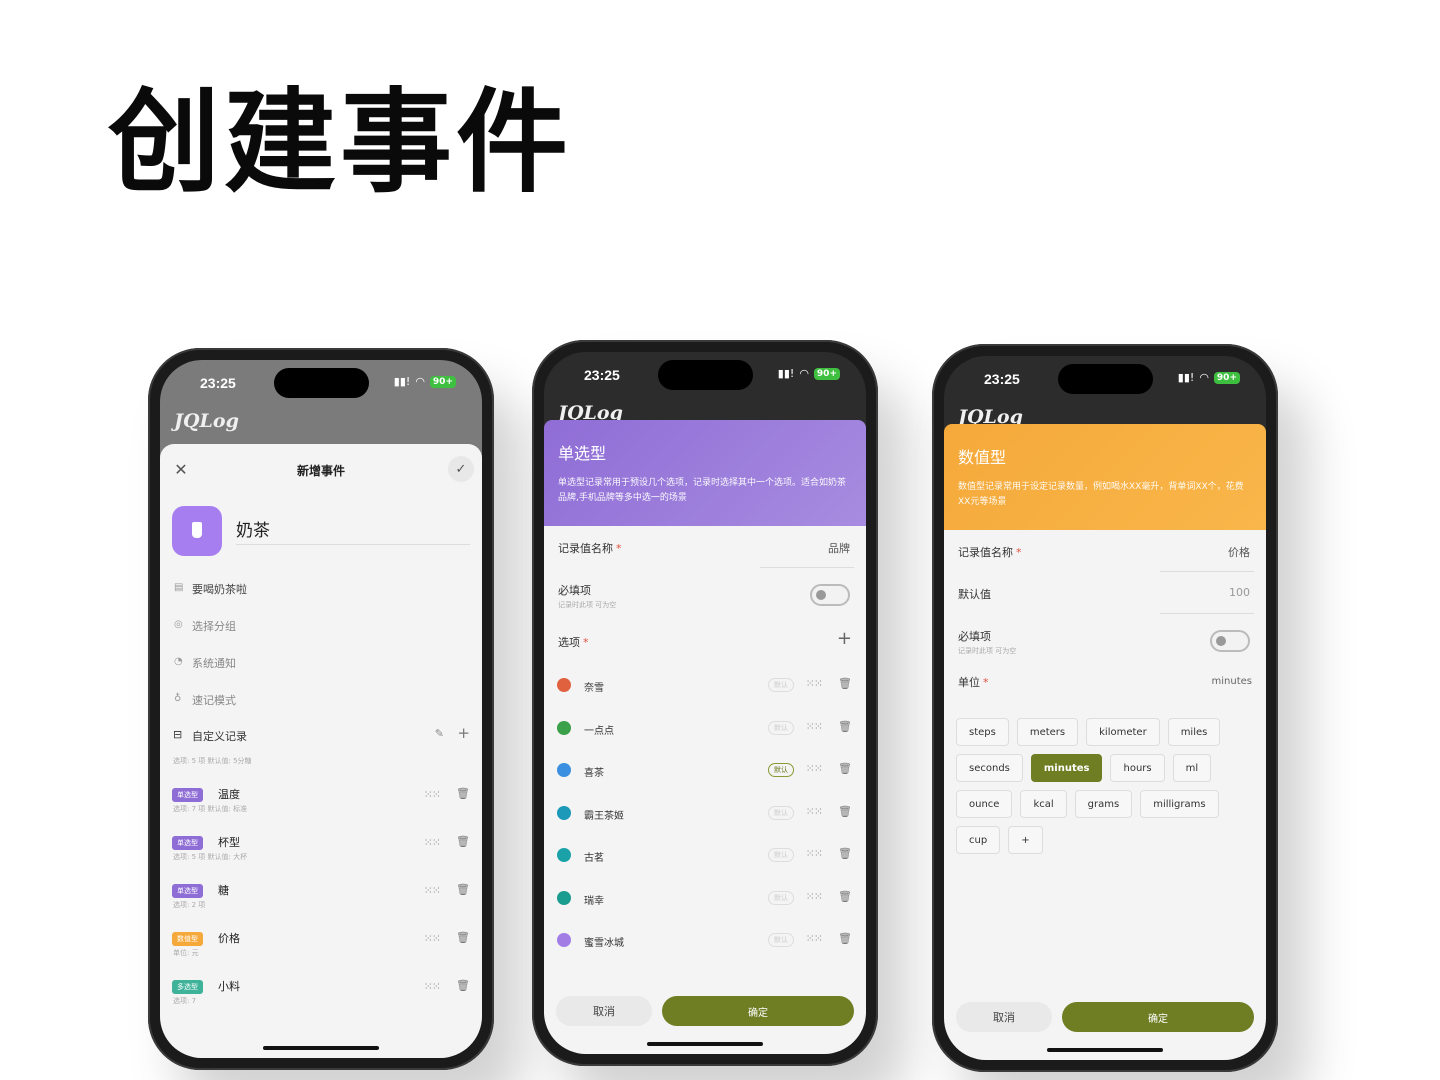 The image size is (1440, 1080). I want to click on unit-chip: miles, so click(1194, 732).